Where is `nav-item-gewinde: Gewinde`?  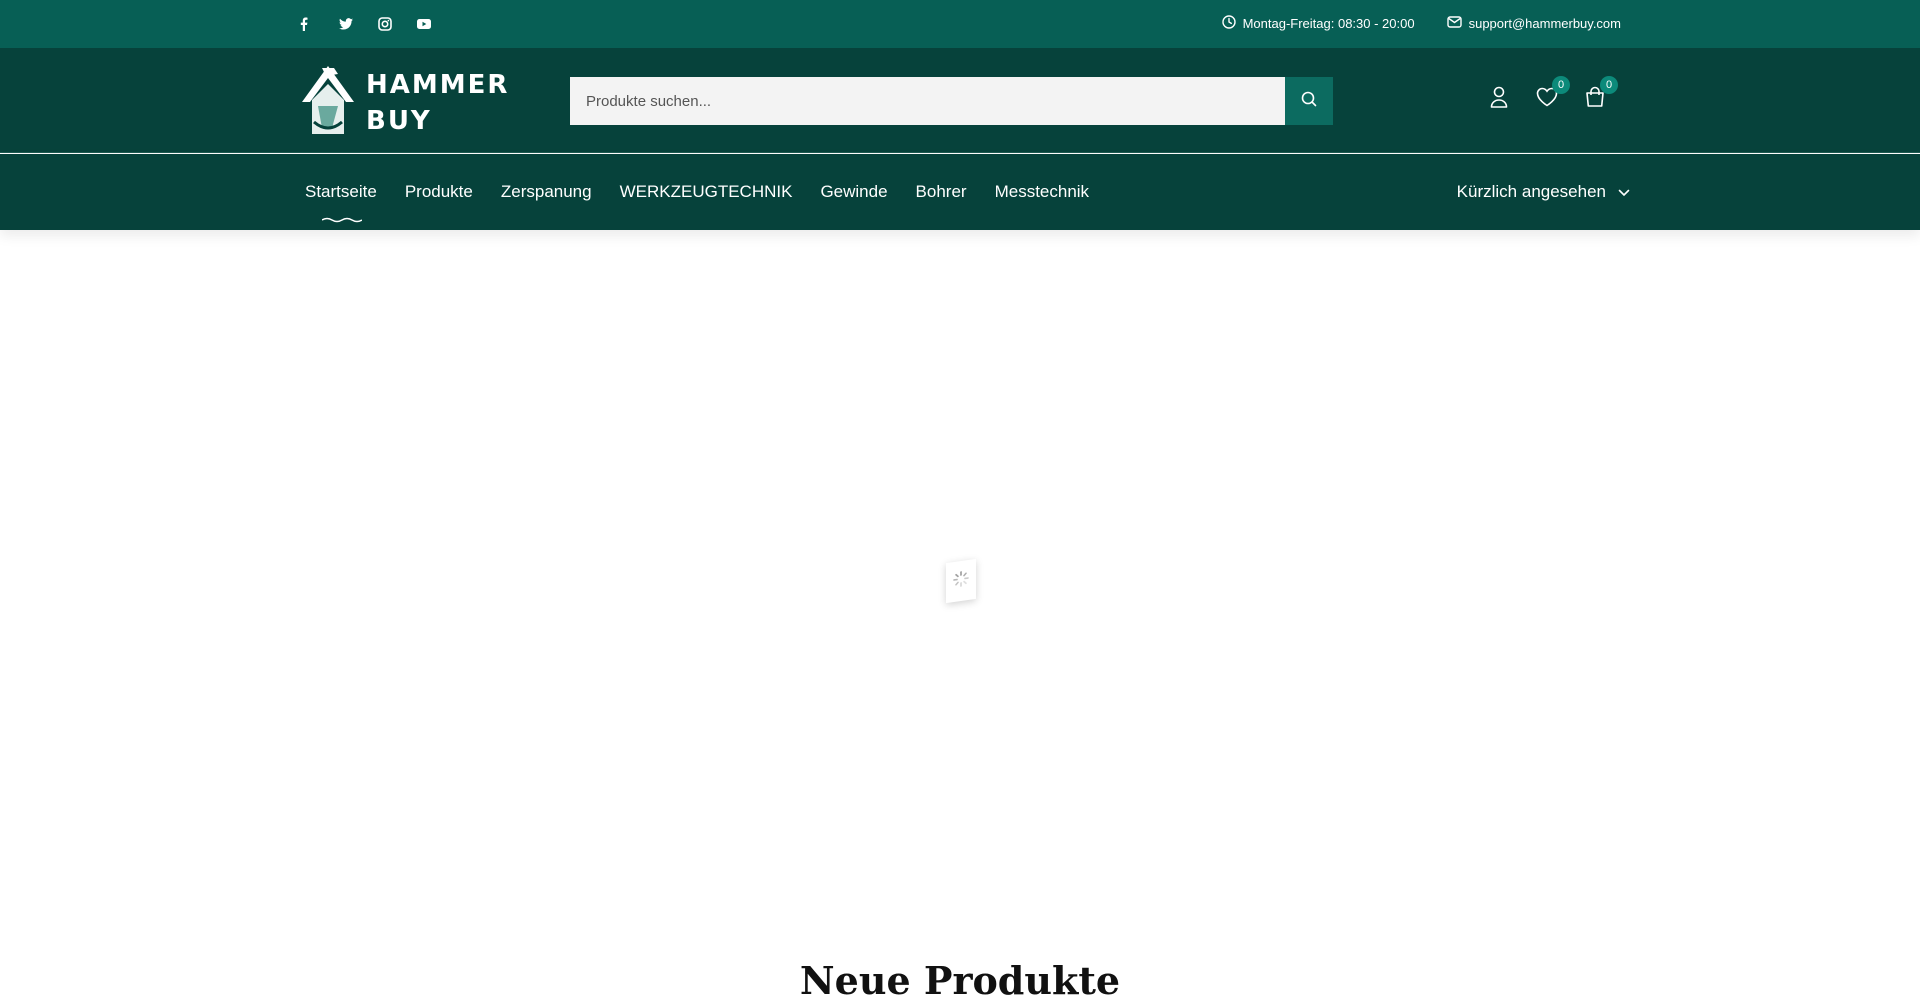
nav-item-gewinde: Gewinde is located at coordinates (853, 192).